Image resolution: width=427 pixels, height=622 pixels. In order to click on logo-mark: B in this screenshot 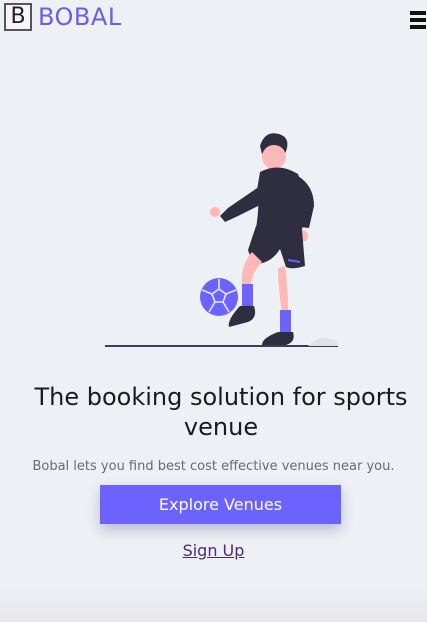, I will do `click(18, 17)`.